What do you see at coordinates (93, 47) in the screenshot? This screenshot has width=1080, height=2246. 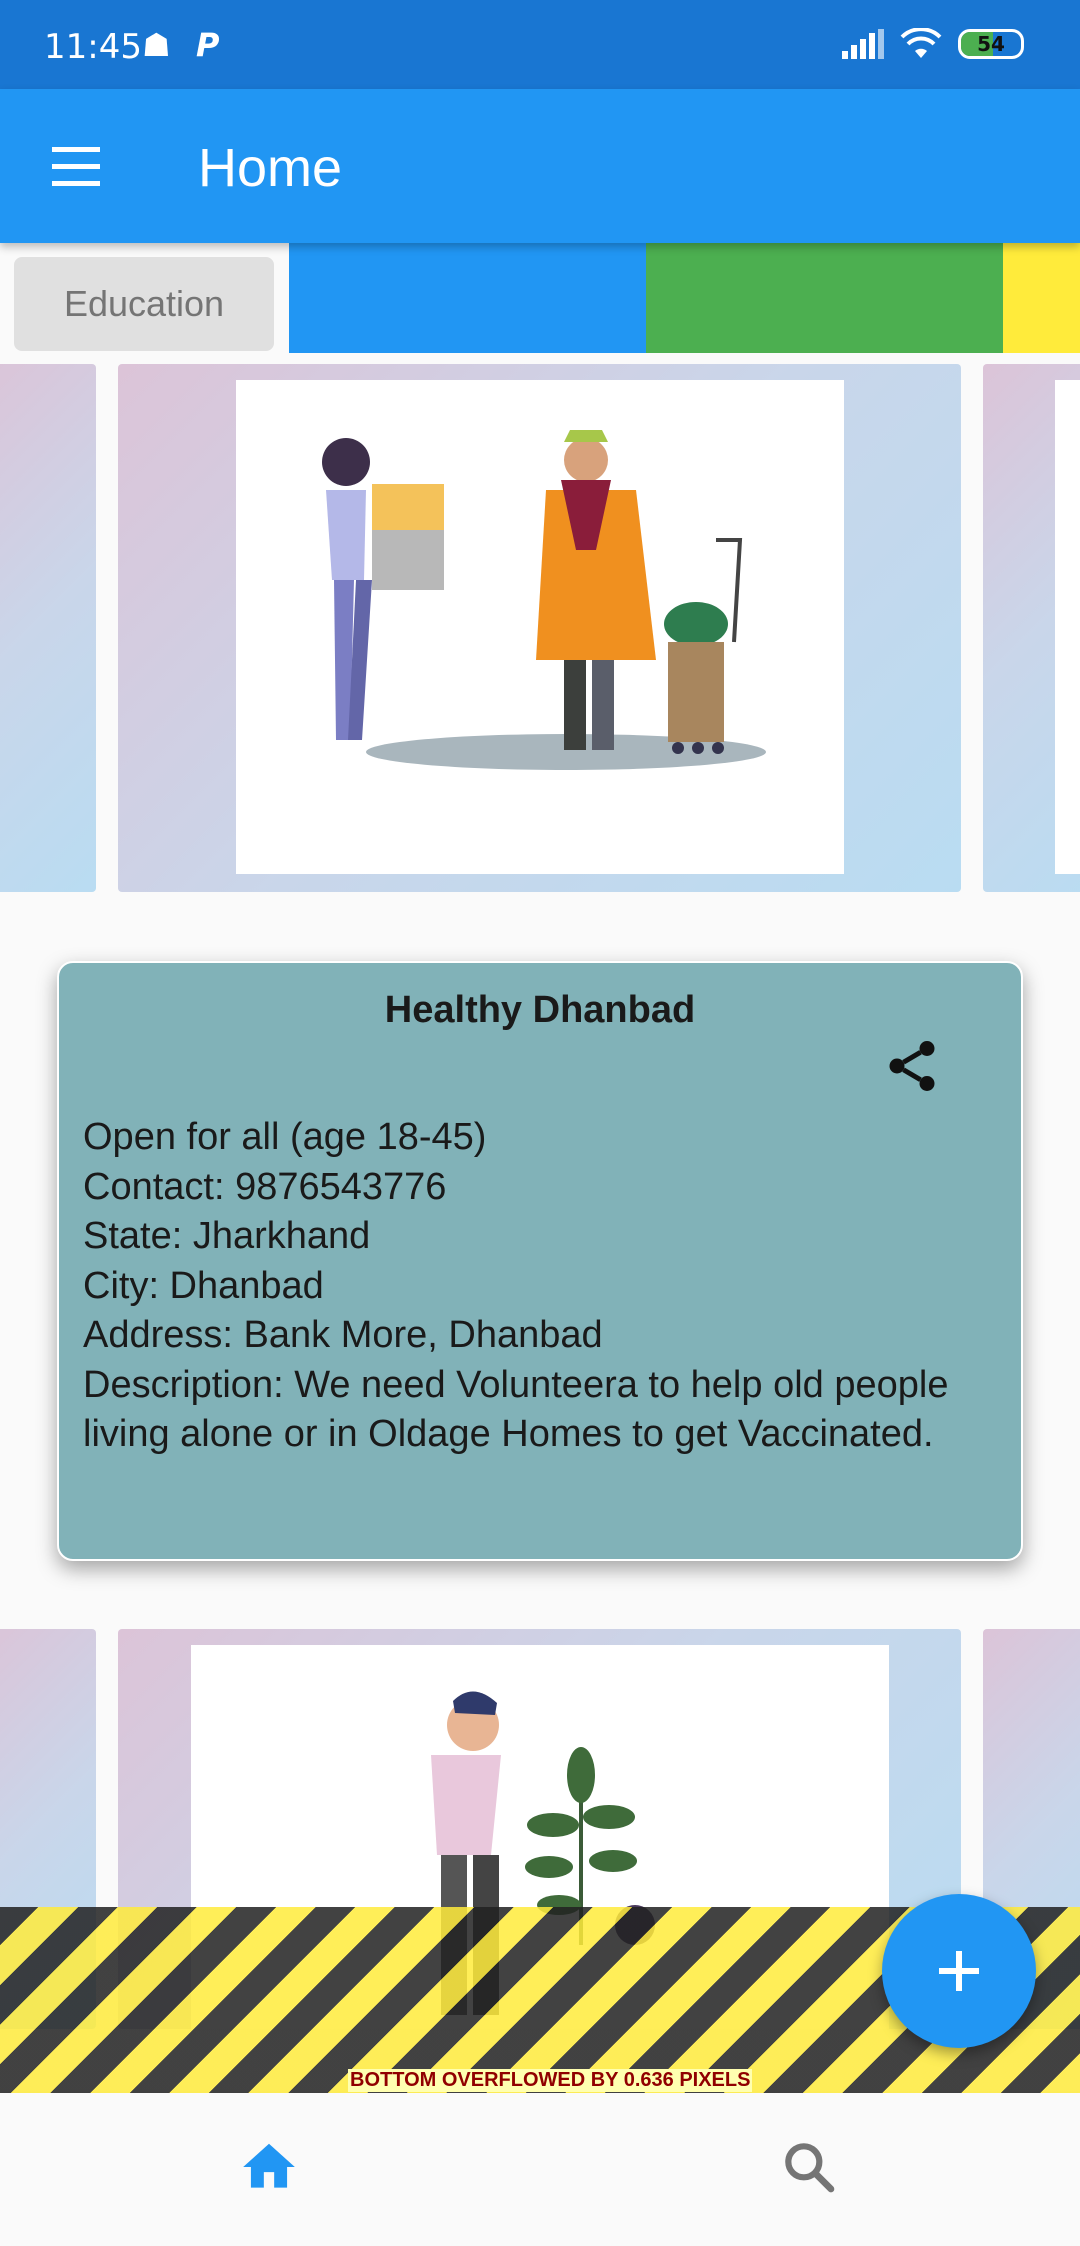 I see `status-time: 11:45` at bounding box center [93, 47].